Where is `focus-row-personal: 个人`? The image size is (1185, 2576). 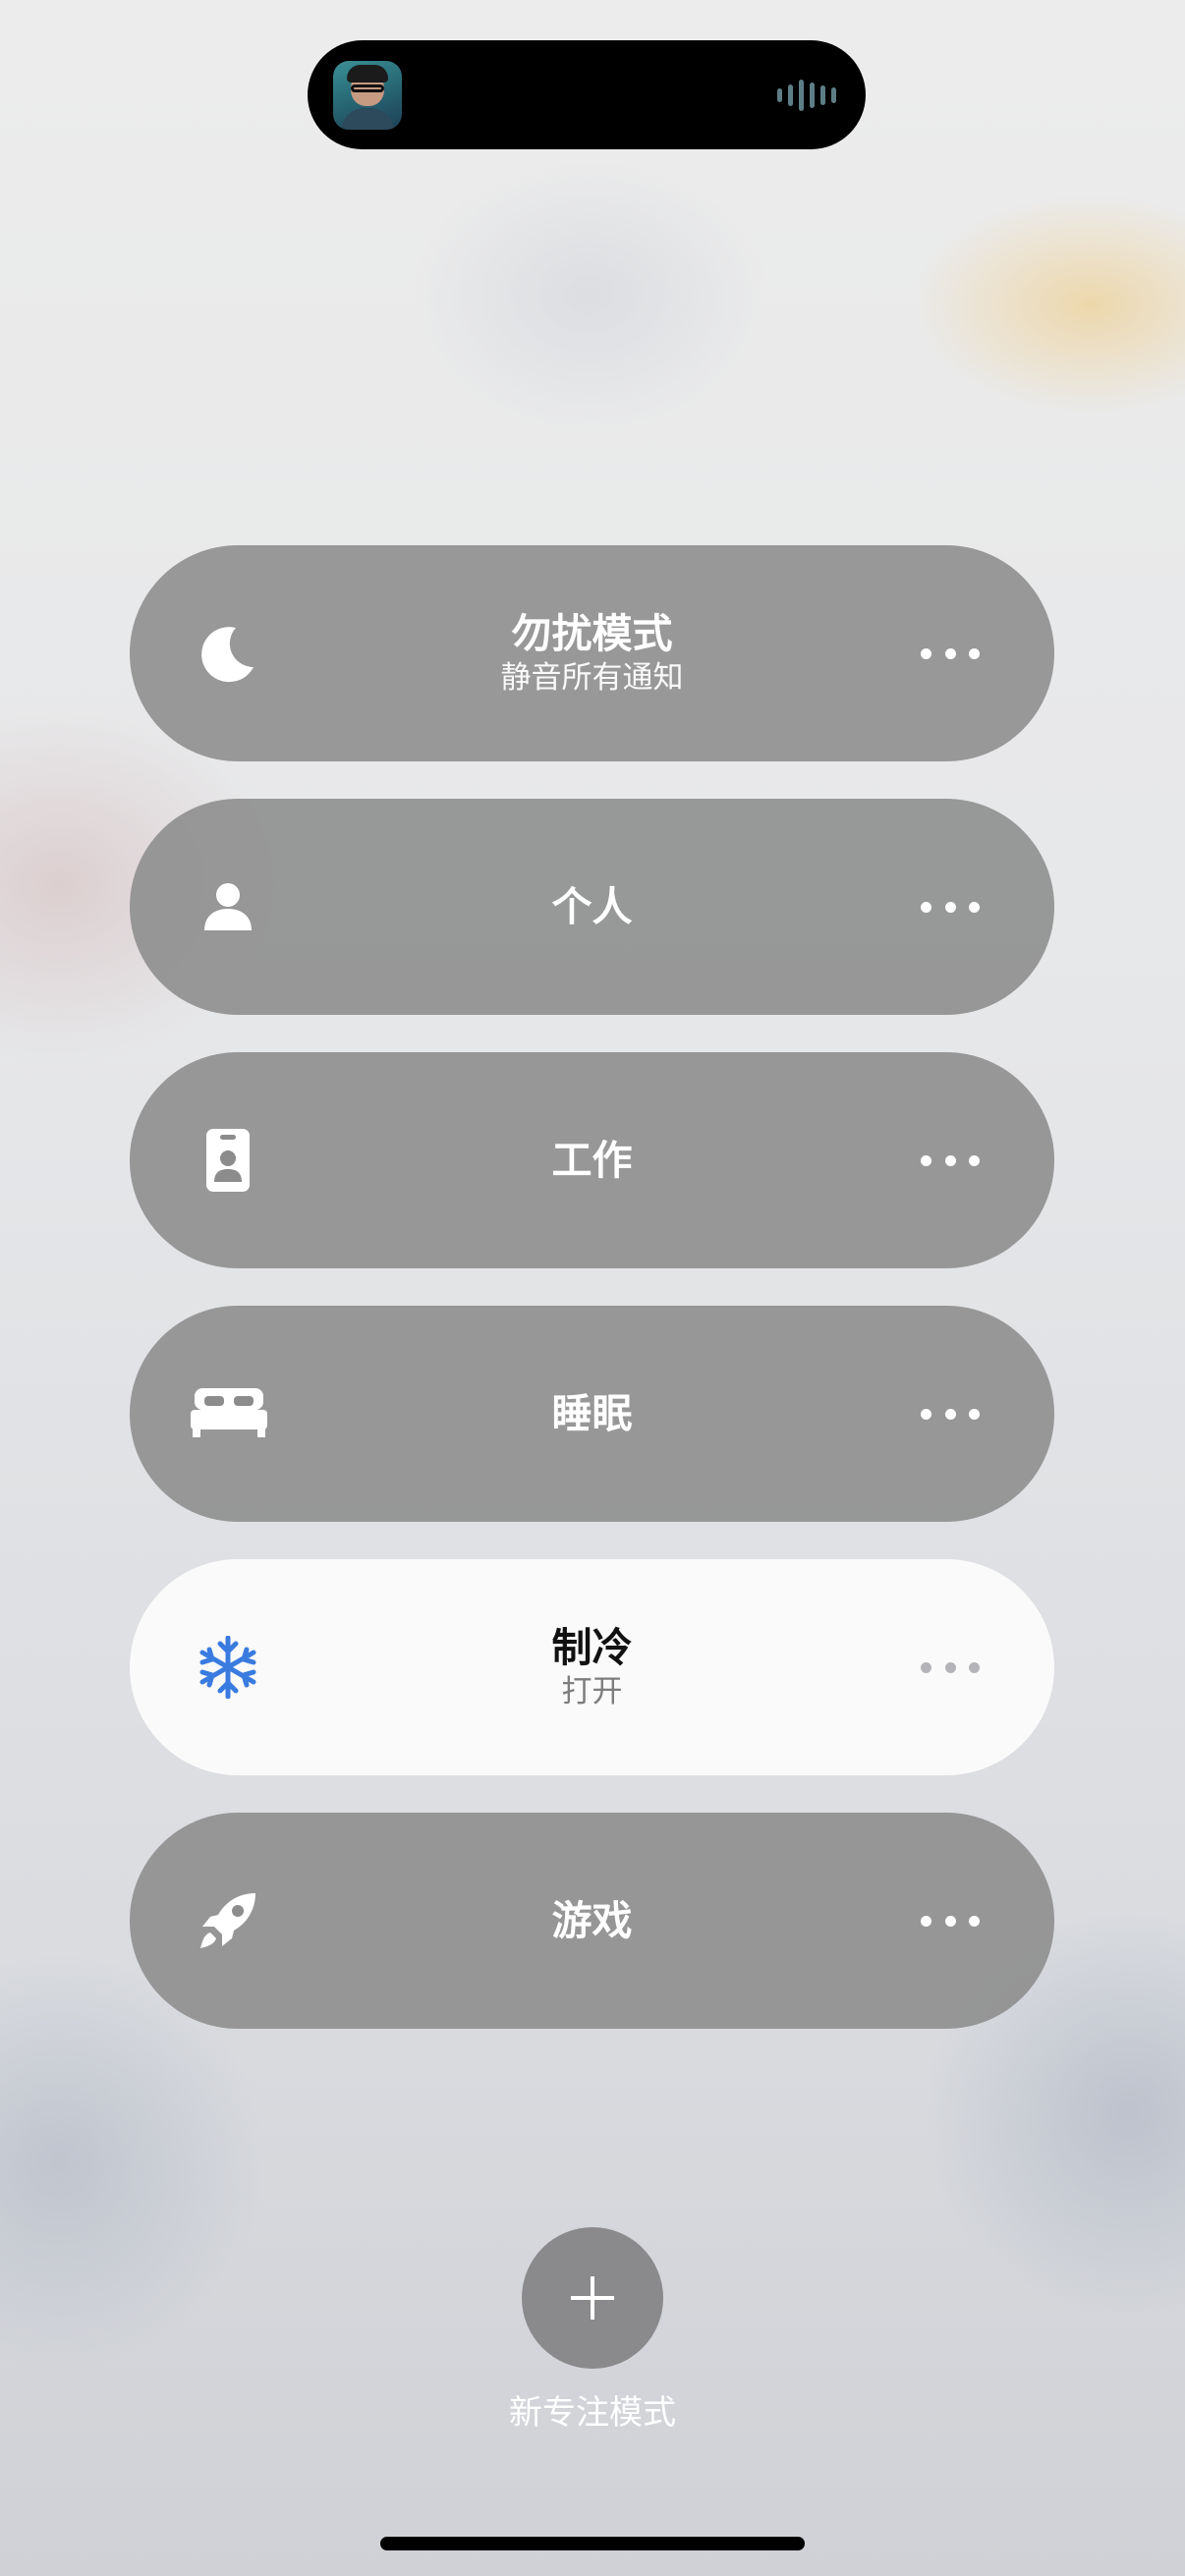 focus-row-personal: 个人 is located at coordinates (592, 907).